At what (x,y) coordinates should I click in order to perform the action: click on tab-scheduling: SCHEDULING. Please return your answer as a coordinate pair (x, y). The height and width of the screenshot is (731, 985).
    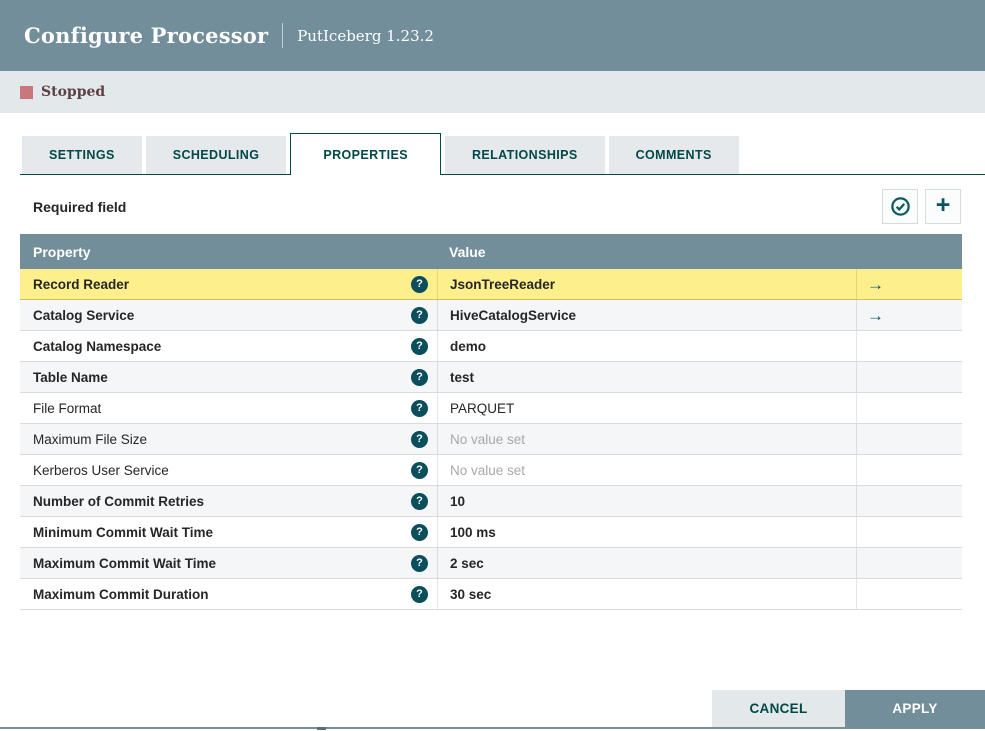
    Looking at the image, I should click on (216, 155).